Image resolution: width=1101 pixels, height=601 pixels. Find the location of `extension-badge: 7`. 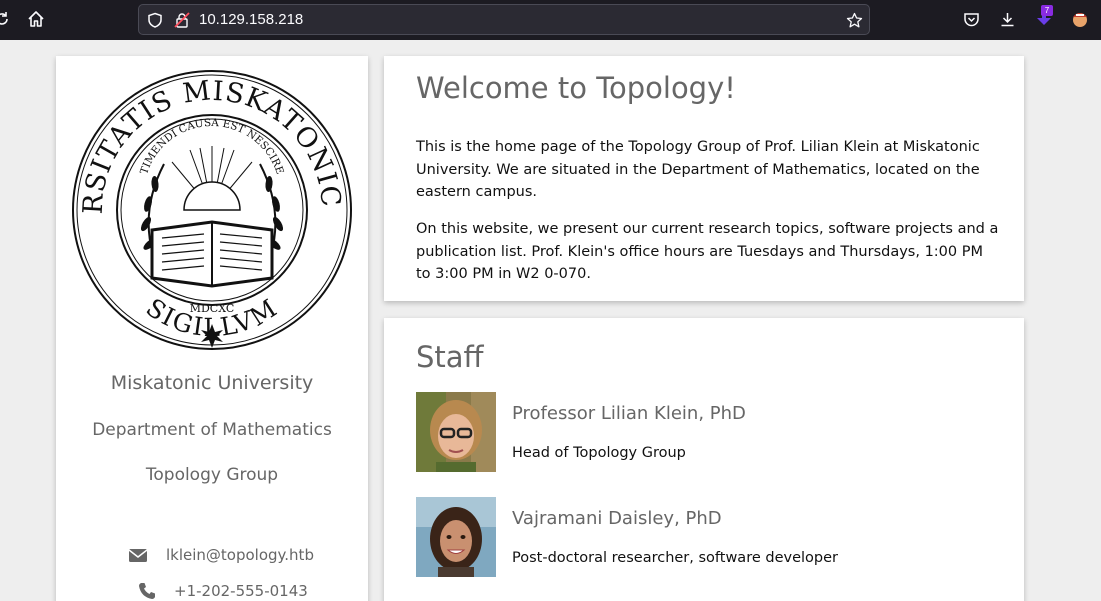

extension-badge: 7 is located at coordinates (1047, 10).